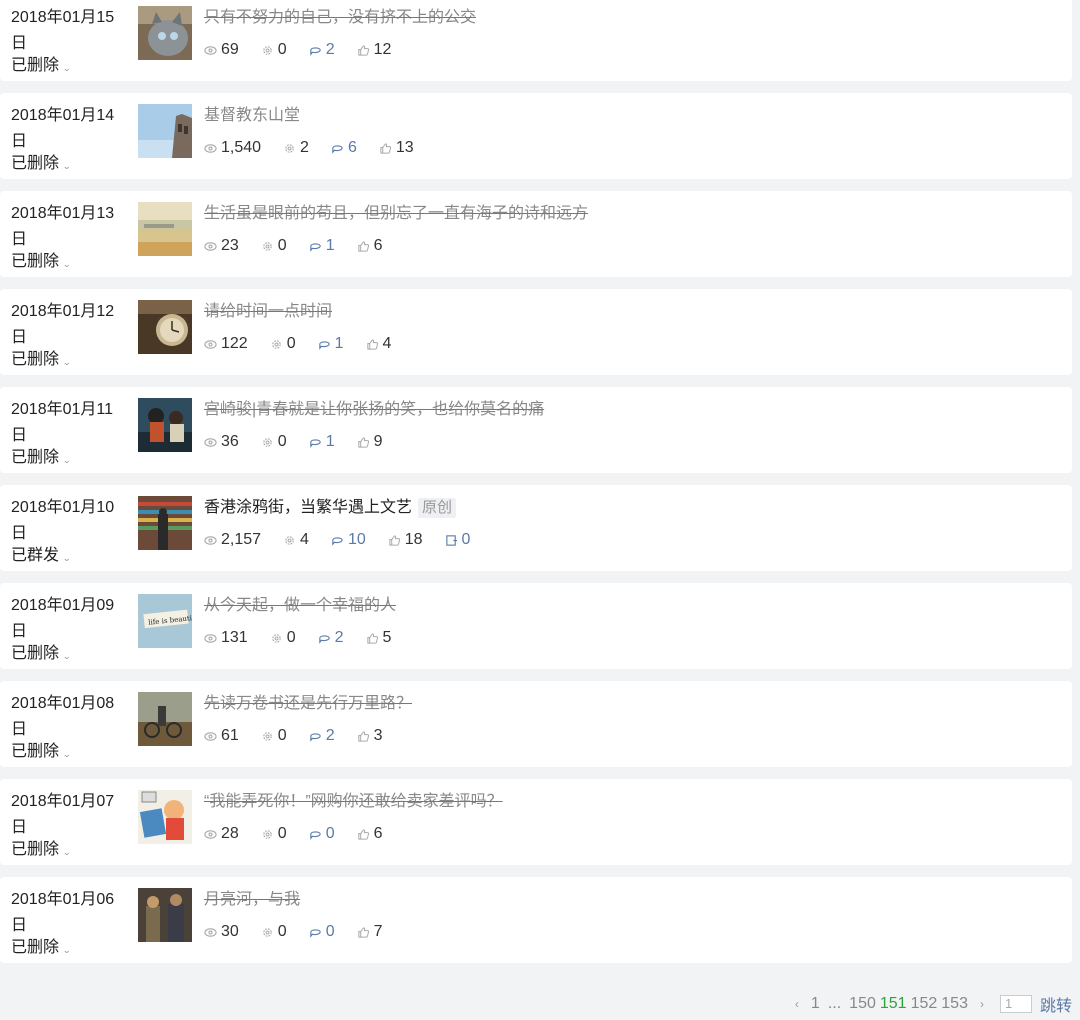  What do you see at coordinates (954, 1004) in the screenshot?
I see `page-link: 153` at bounding box center [954, 1004].